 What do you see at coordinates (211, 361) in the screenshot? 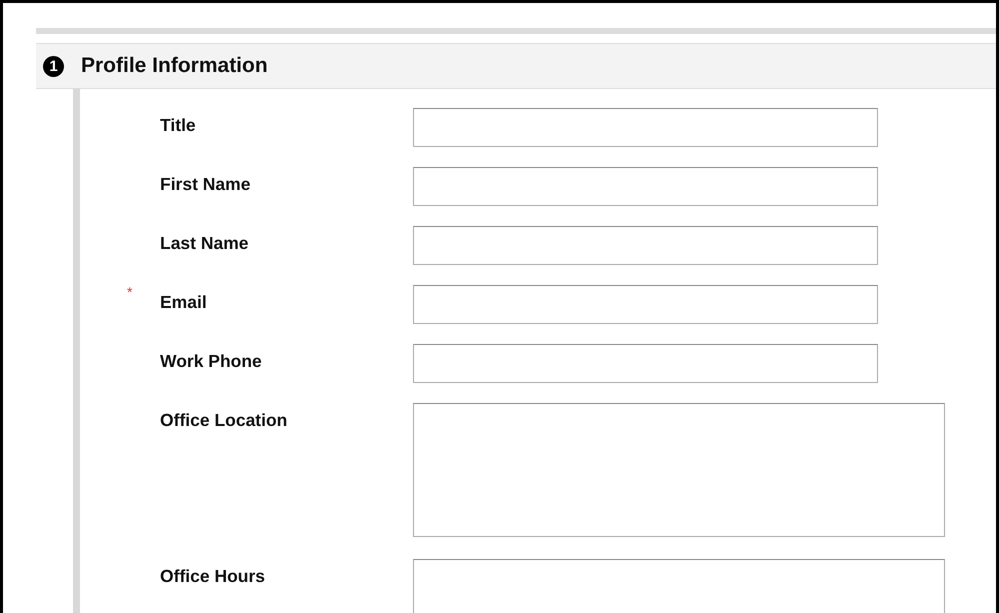
I see `field-label: Work Phone` at bounding box center [211, 361].